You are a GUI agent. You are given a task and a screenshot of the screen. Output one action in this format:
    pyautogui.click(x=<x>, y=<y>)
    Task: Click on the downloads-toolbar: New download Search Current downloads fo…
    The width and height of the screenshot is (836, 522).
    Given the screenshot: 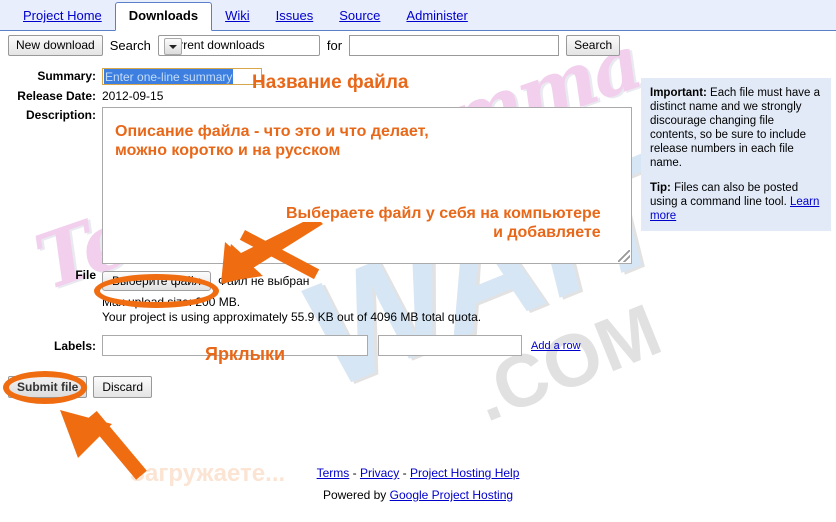 What is the action you would take?
    pyautogui.click(x=418, y=45)
    